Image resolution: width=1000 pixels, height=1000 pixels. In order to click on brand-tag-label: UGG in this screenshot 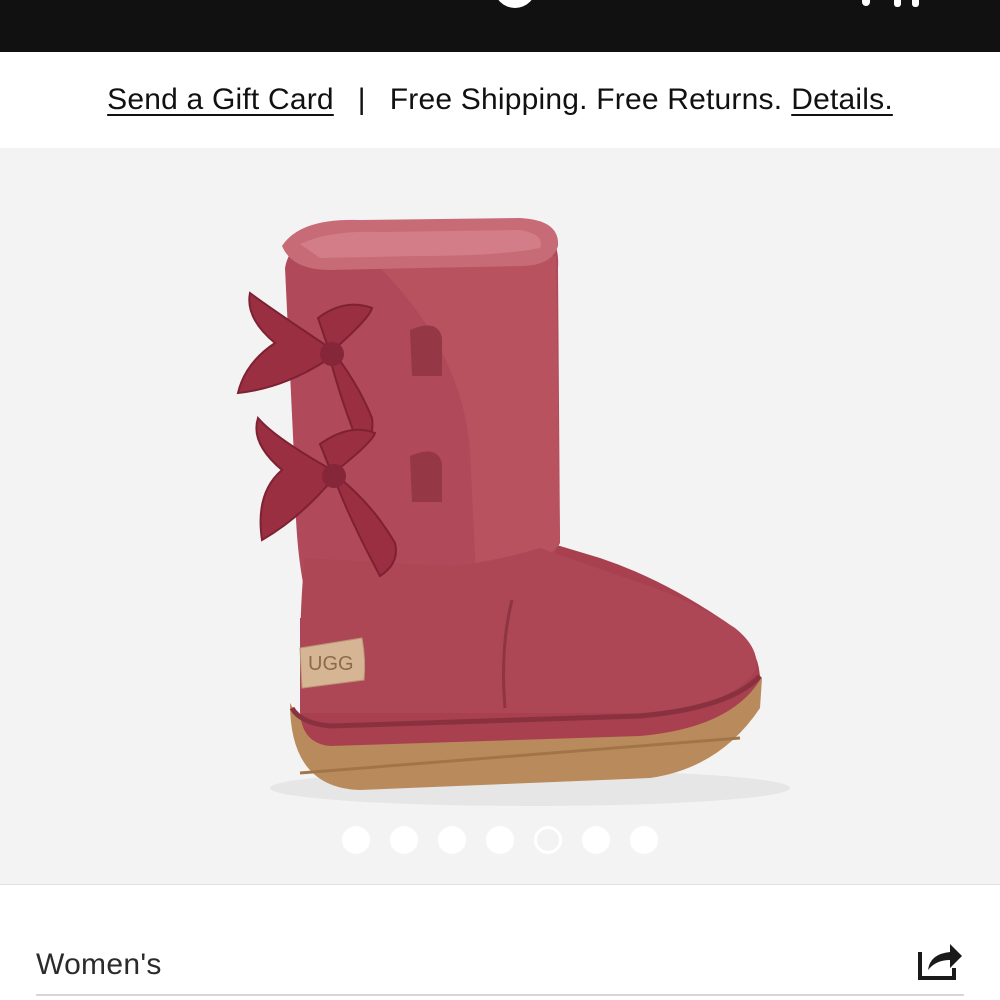, I will do `click(331, 664)`.